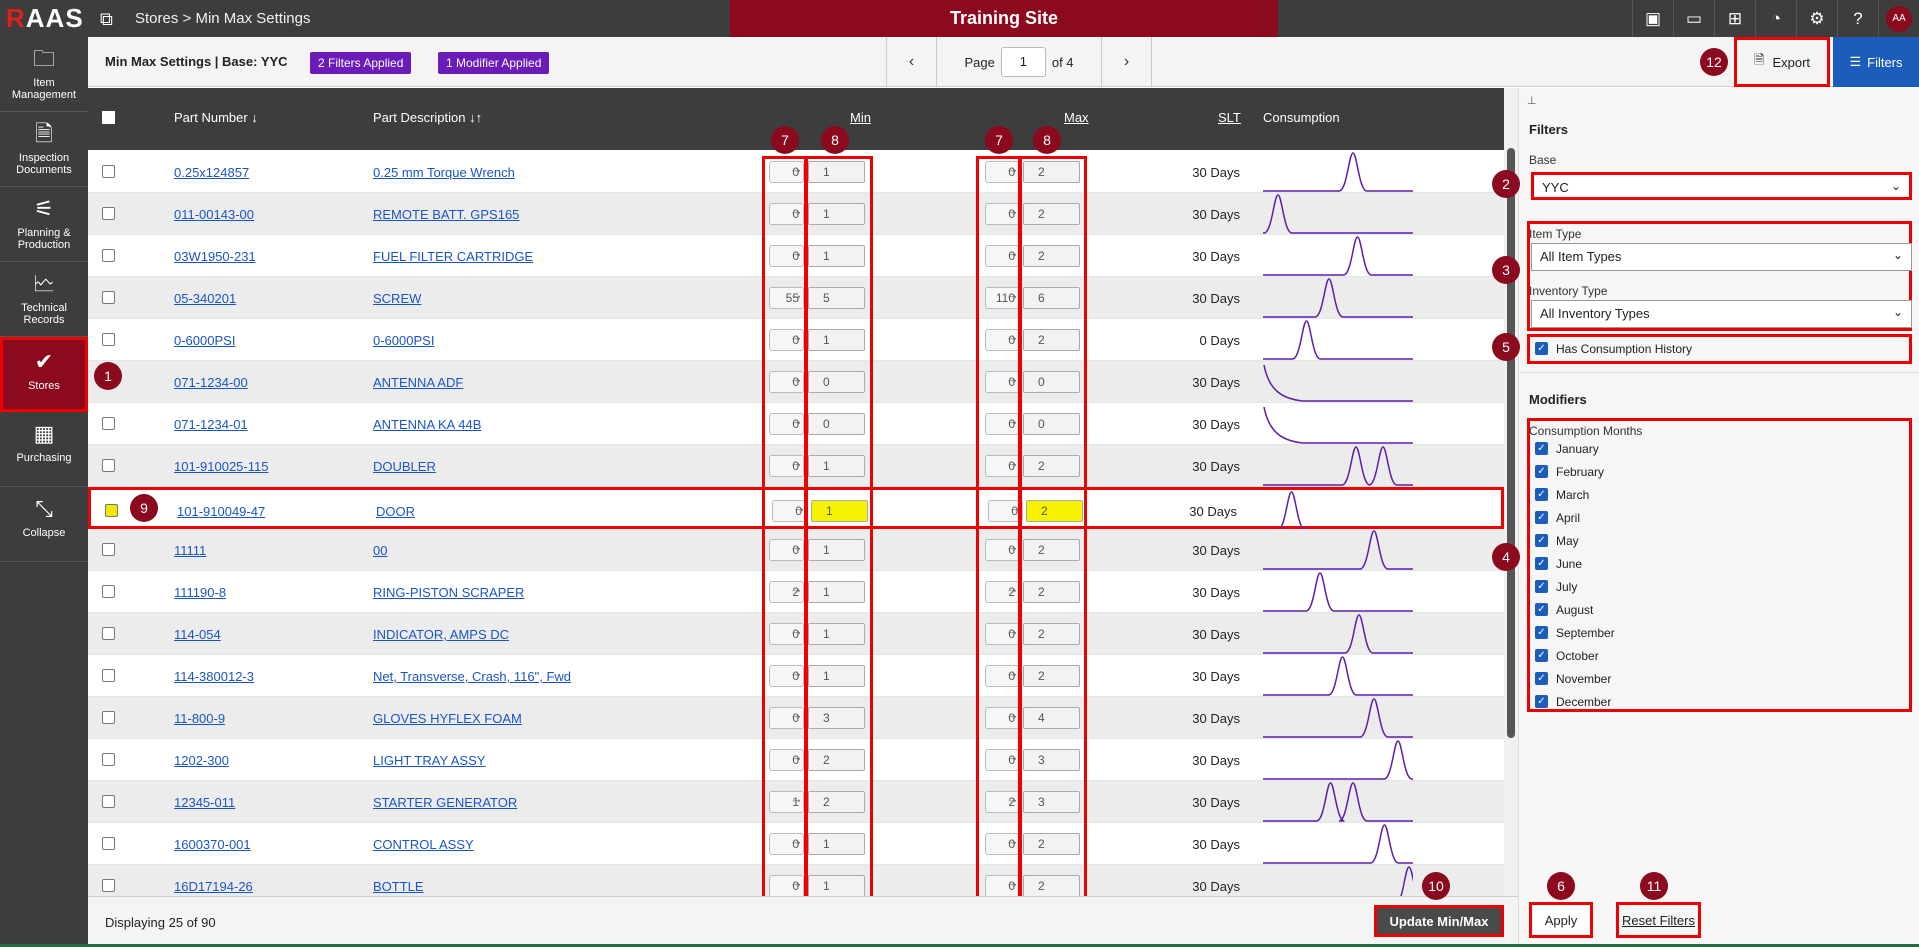 This screenshot has height=947, width=1919. I want to click on add-icon: ⊞, so click(1734, 18).